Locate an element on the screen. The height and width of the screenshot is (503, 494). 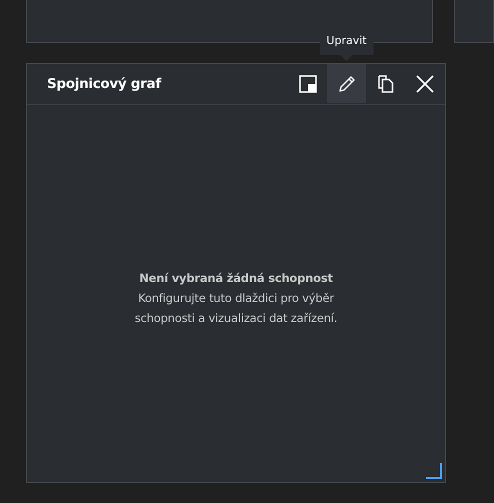
close-icon is located at coordinates (425, 83).